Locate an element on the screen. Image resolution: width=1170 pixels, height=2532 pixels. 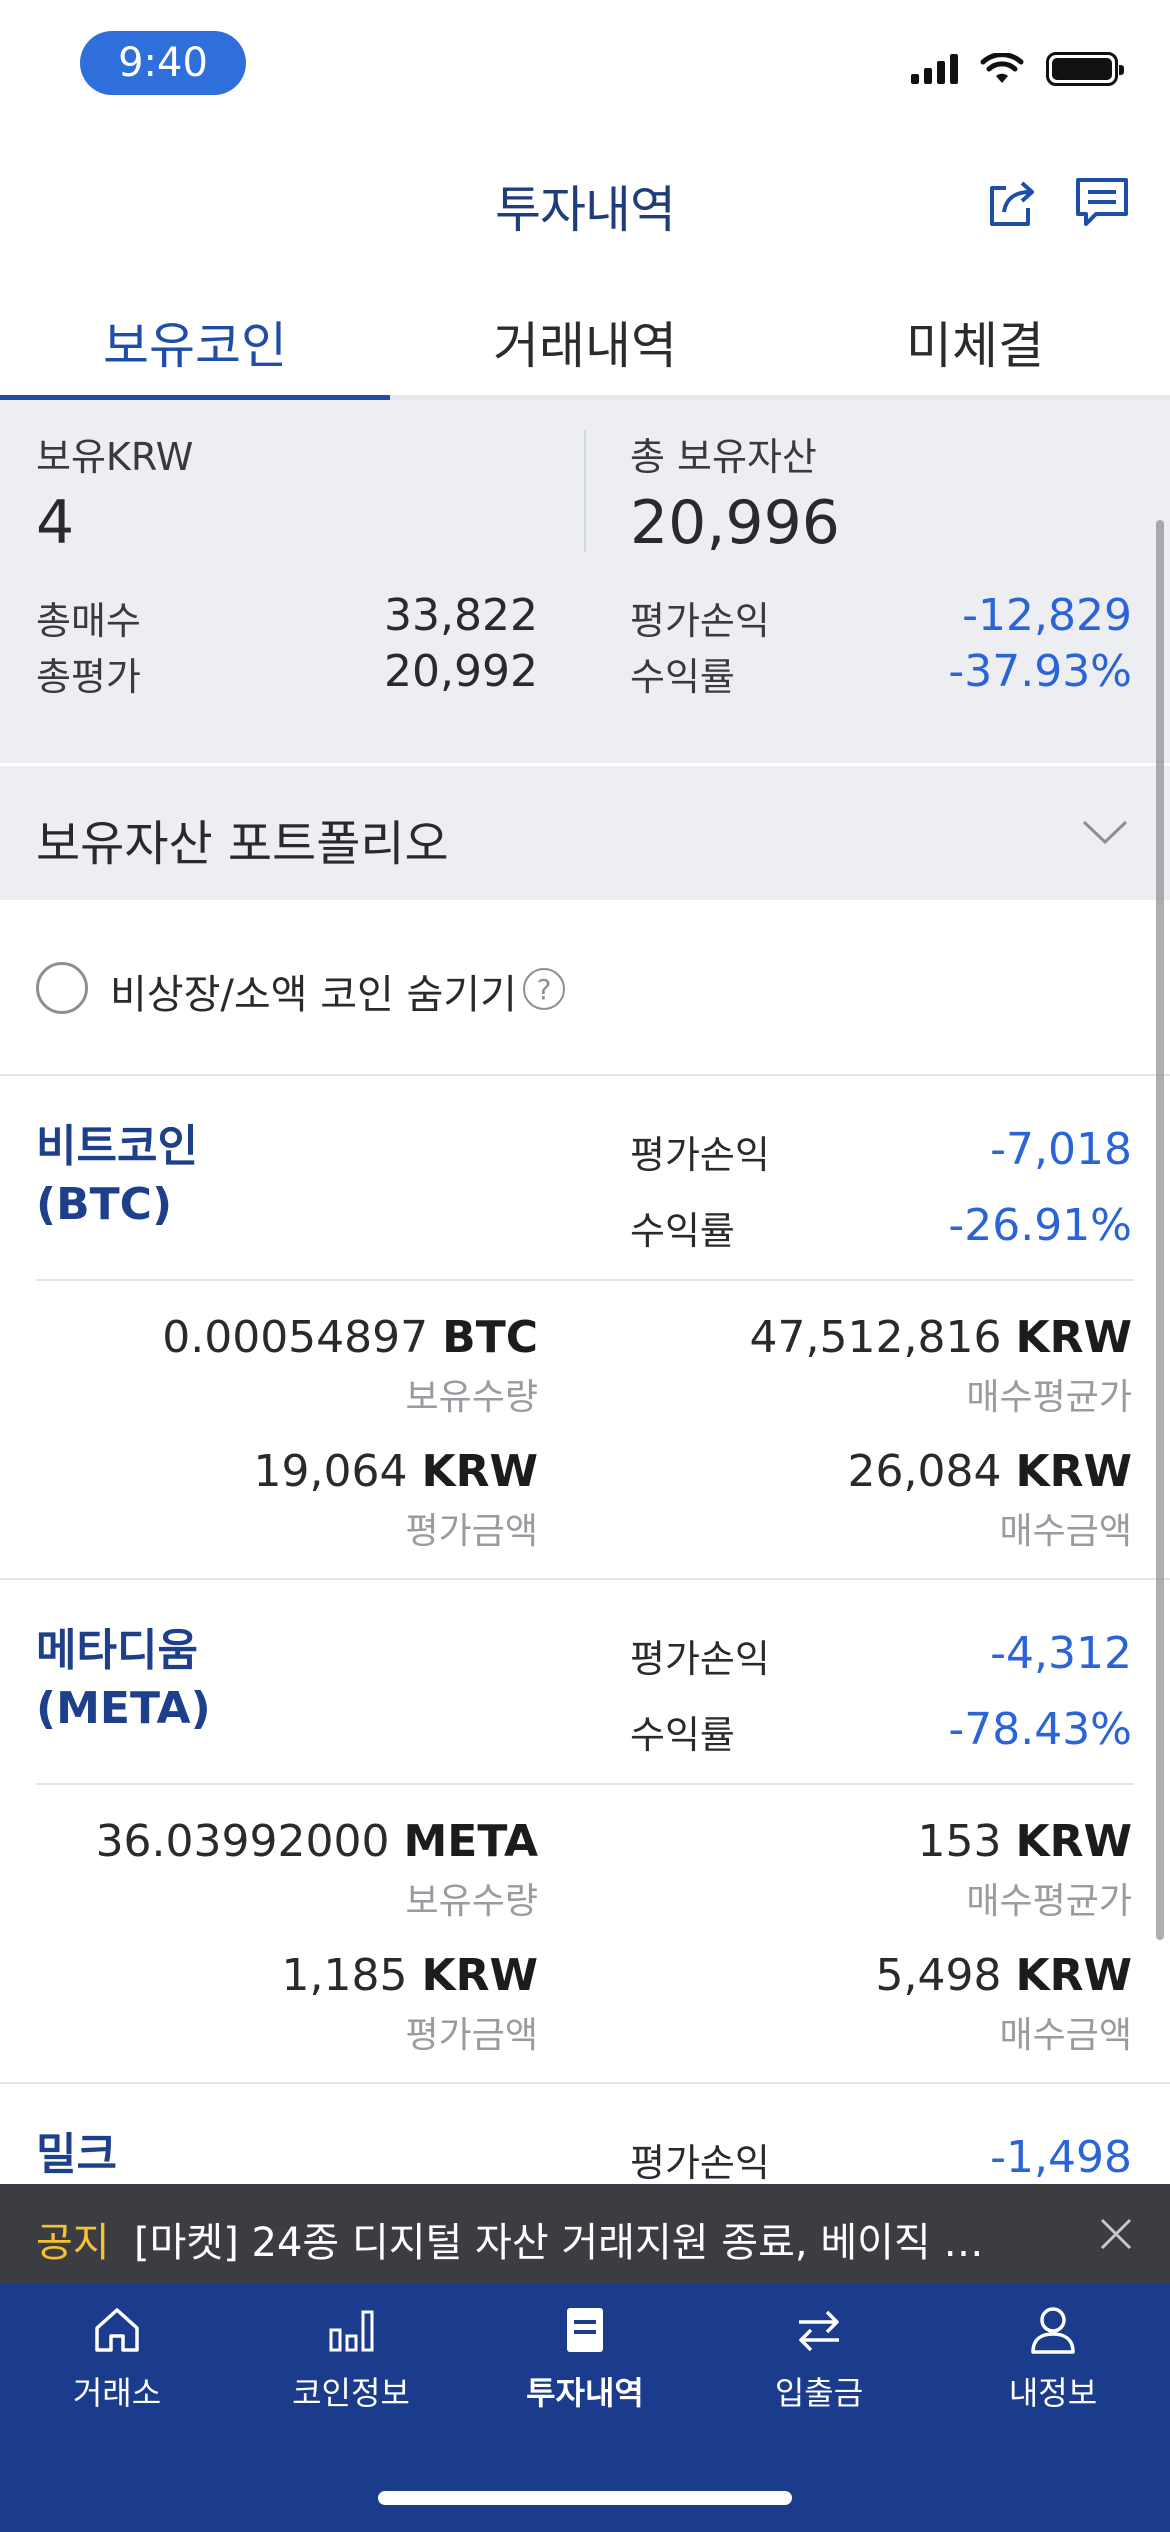
buy-amount: 5,498 KRW is located at coordinates (1003, 1975).